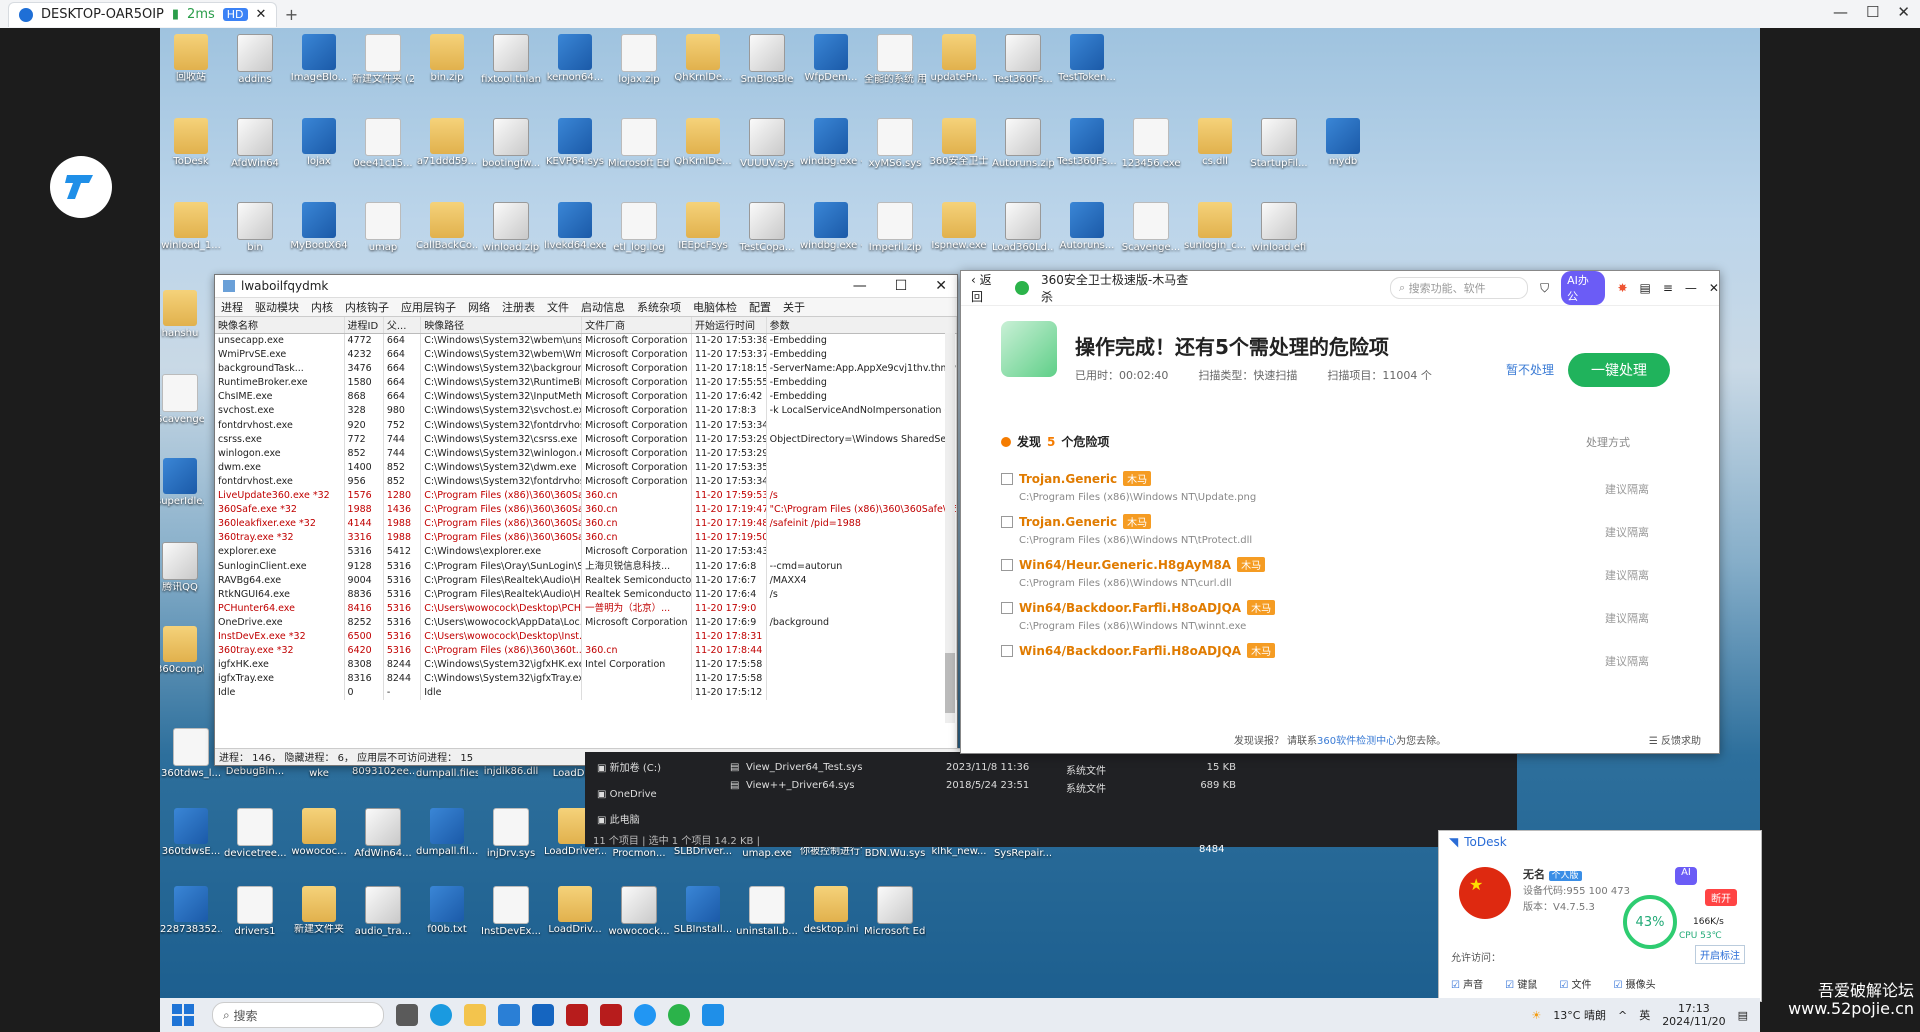  I want to click on desktop-icon: 新建文件夹 (2), so click(383, 60).